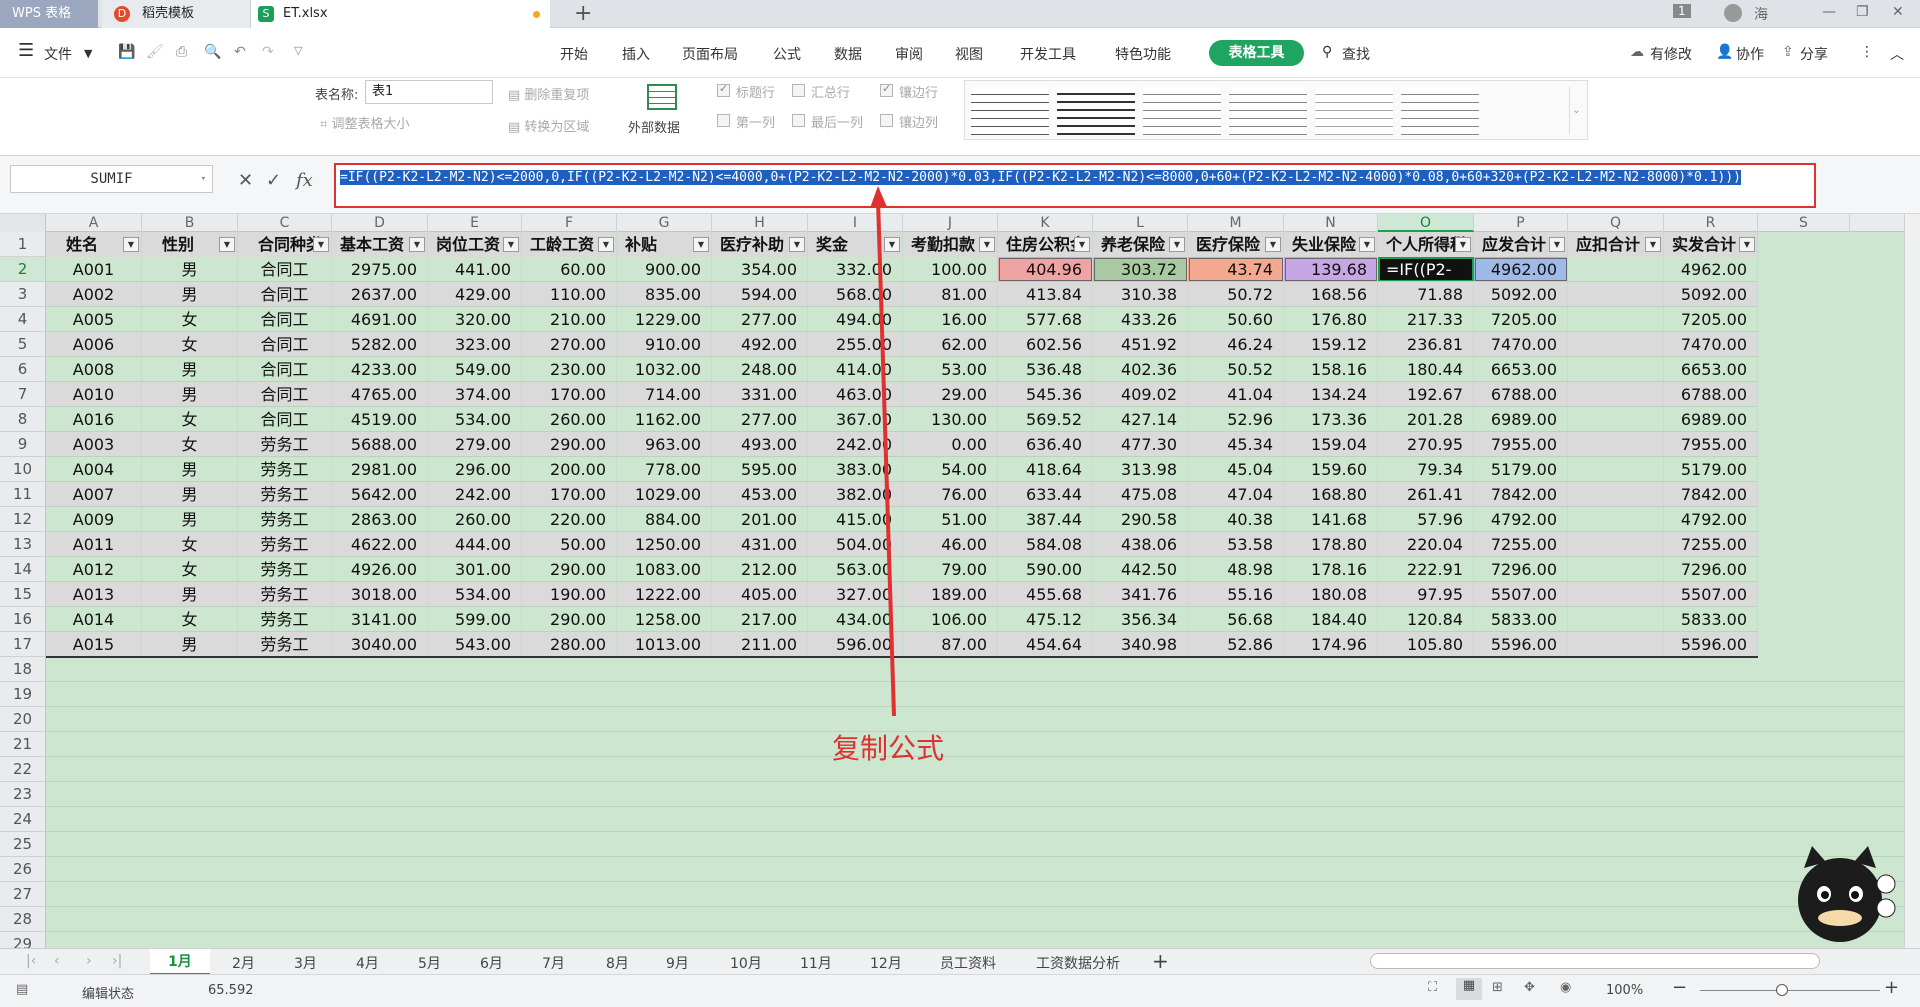 Image resolution: width=1920 pixels, height=1007 pixels. I want to click on sheet-tab-7: 7月, so click(553, 963).